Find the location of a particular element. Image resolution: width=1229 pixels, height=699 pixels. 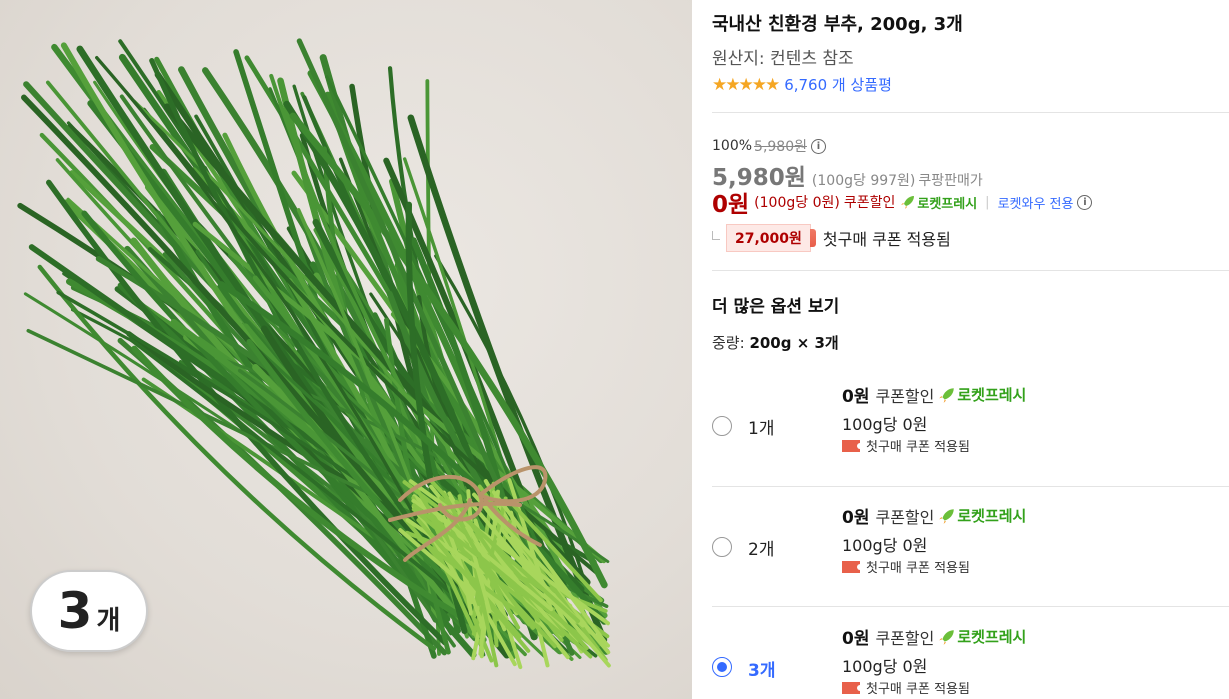

coupon-label: 쿠폰할인 is located at coordinates (869, 203).